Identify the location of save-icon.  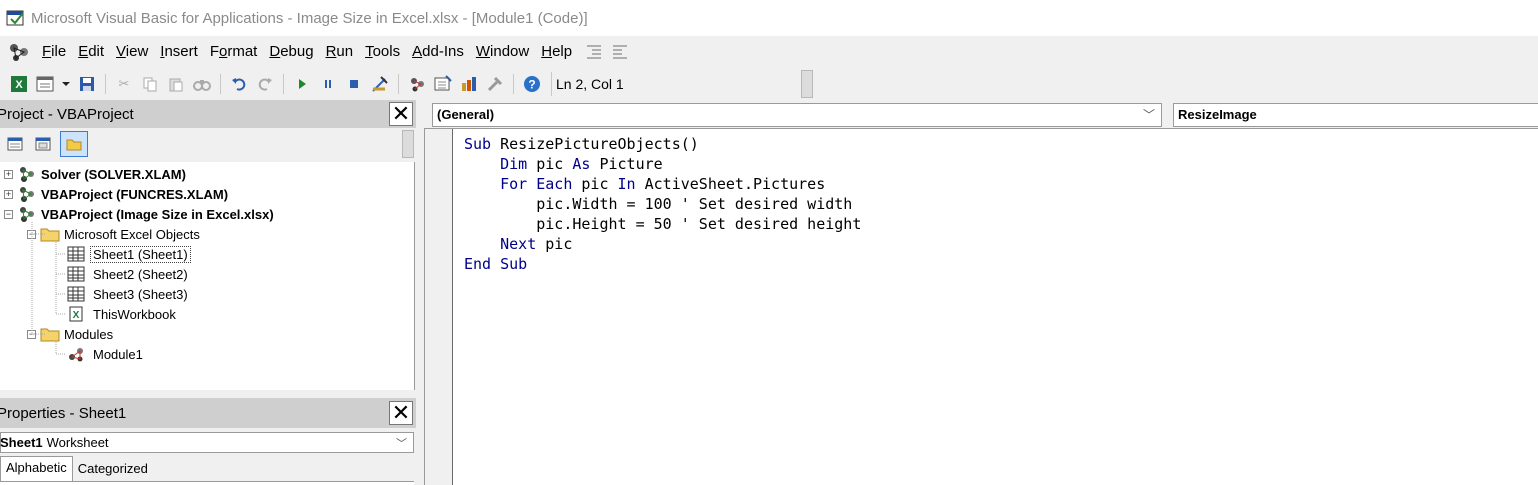
(87, 84).